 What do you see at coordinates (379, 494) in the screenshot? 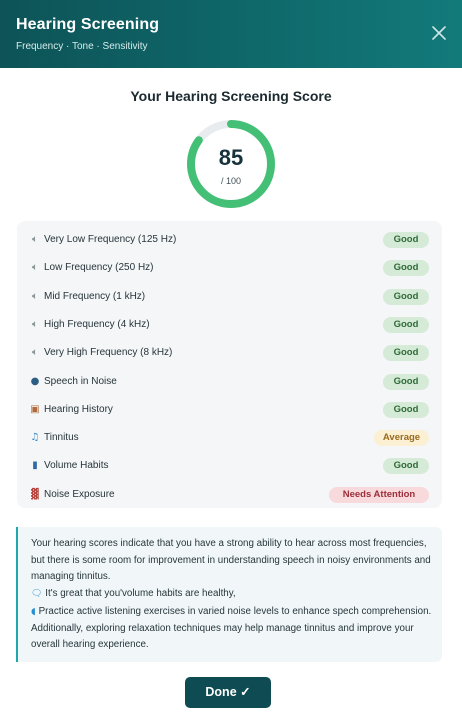
I see `status-badge: Needs Attention` at bounding box center [379, 494].